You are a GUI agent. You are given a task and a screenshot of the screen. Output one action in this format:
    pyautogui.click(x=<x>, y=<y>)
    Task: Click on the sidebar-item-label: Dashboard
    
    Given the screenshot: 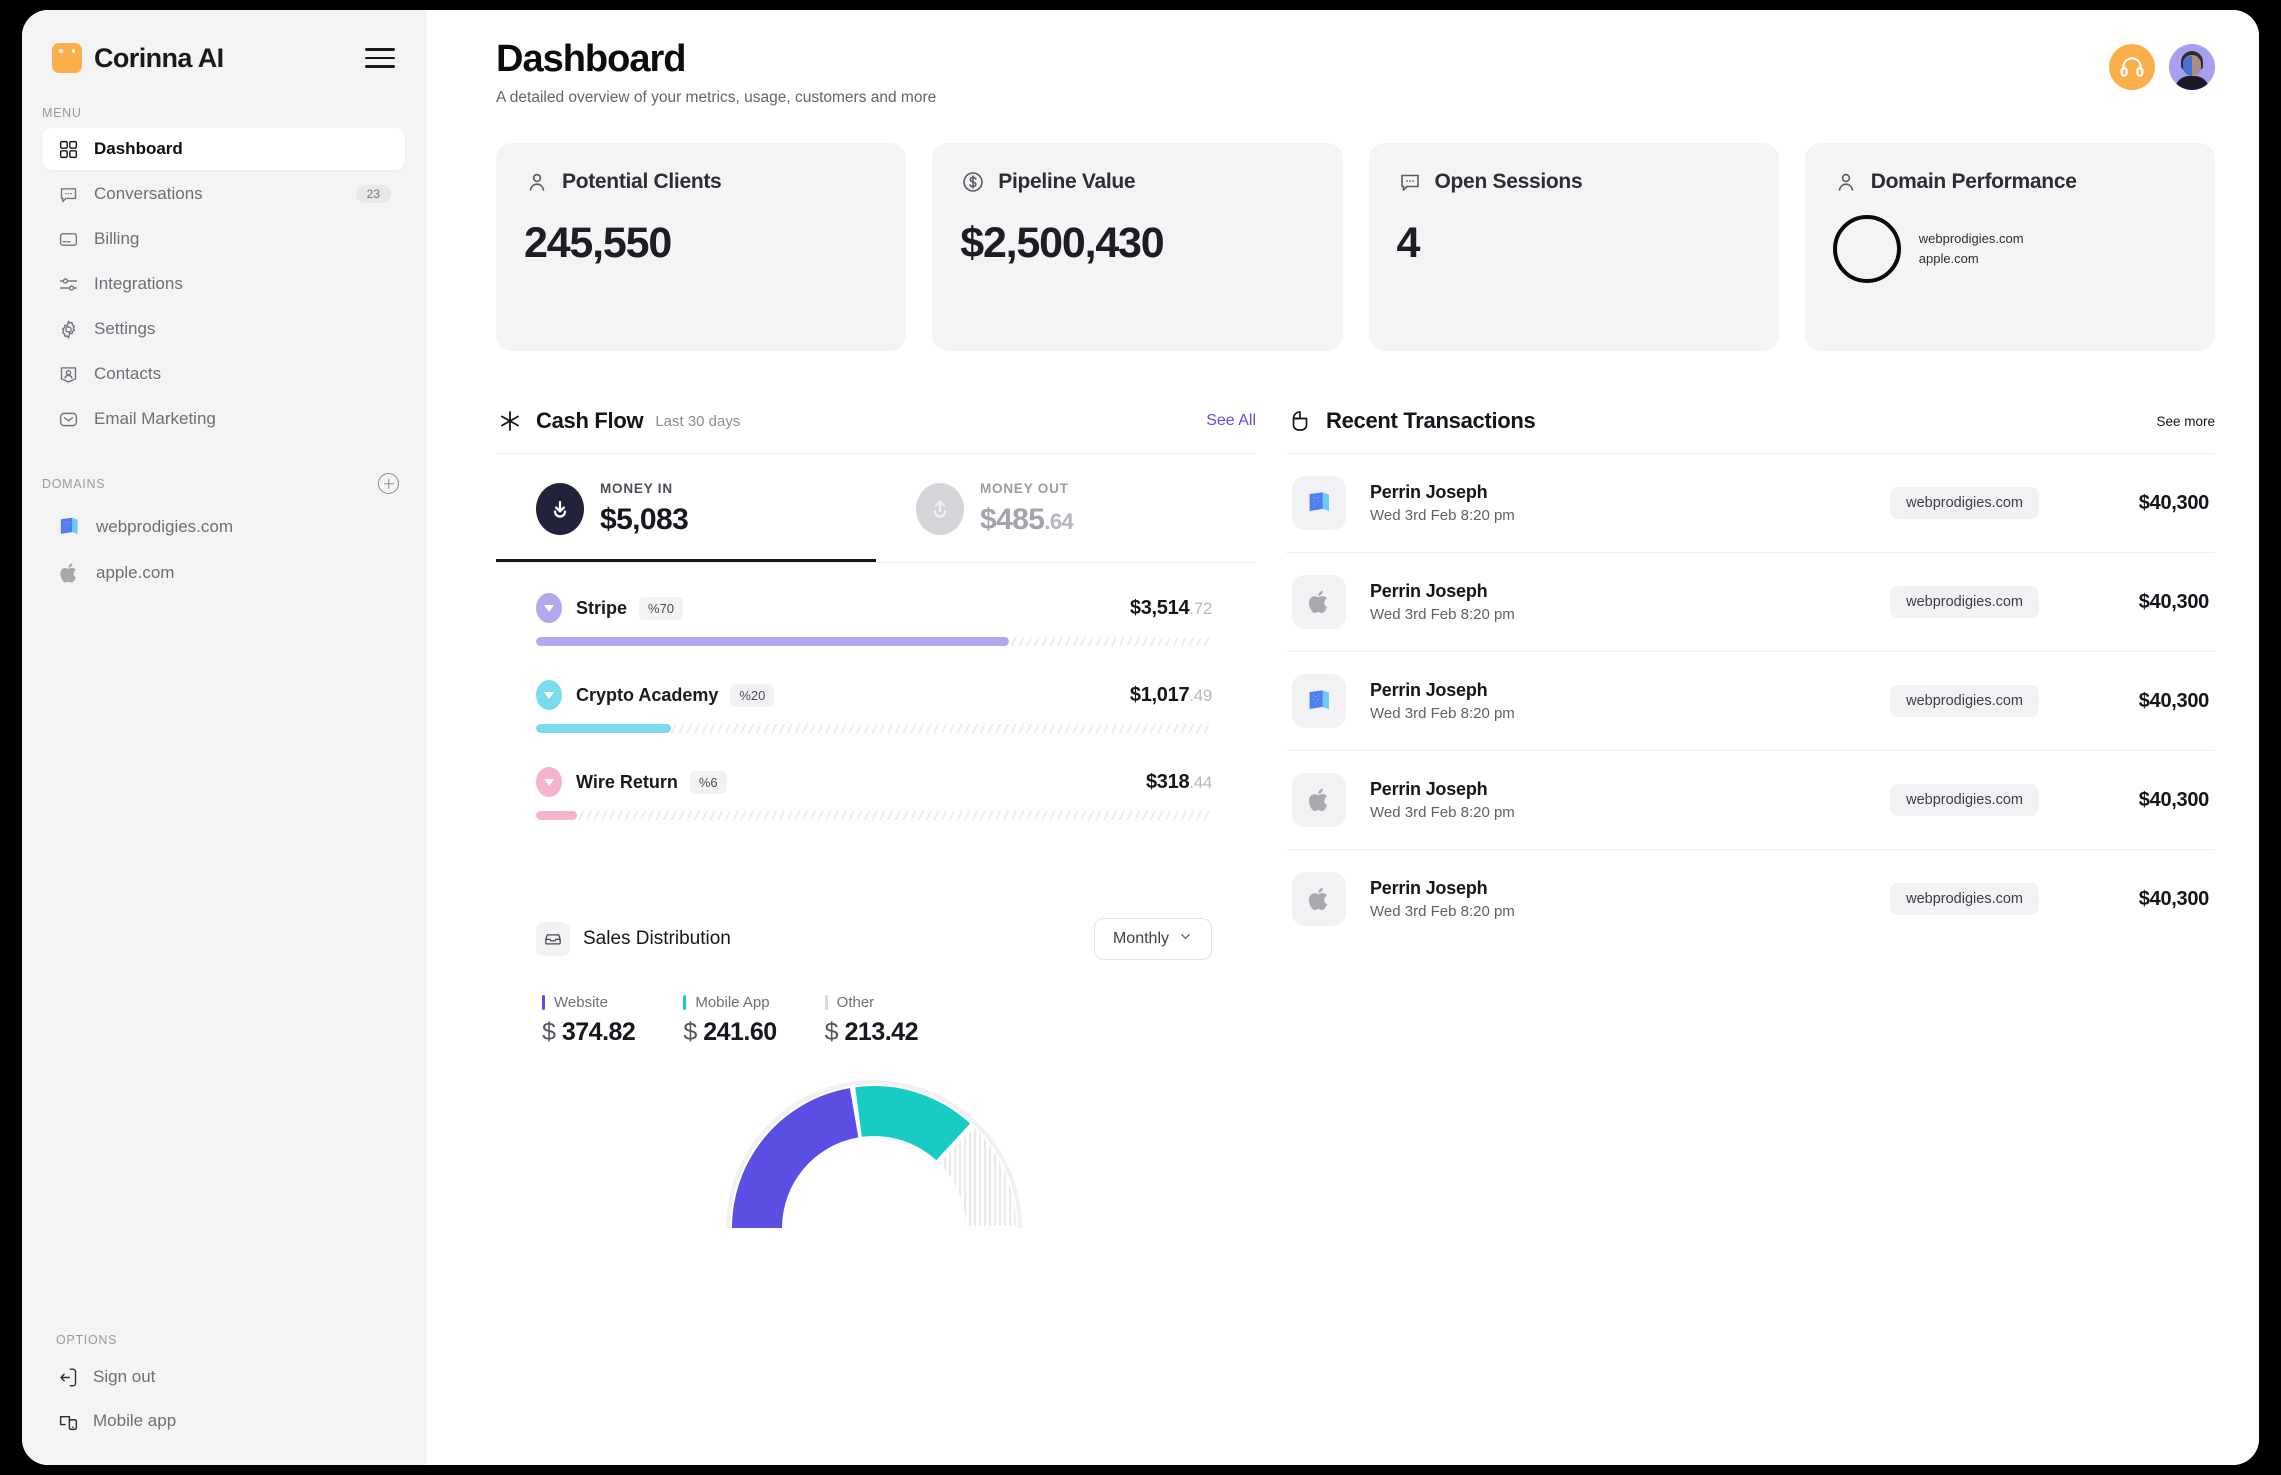 What is the action you would take?
    pyautogui.click(x=138, y=148)
    